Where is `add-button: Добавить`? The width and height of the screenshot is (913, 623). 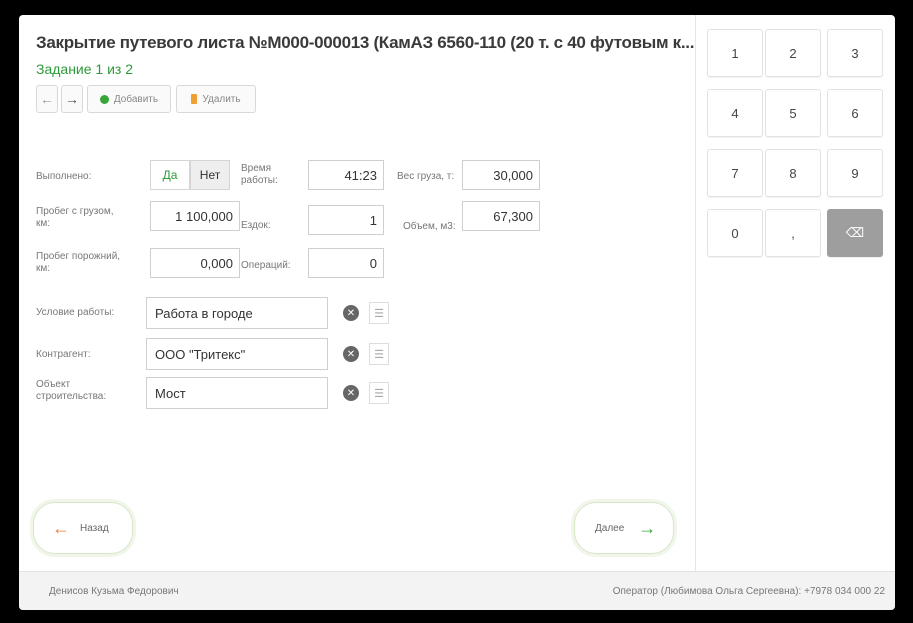
add-button: Добавить is located at coordinates (129, 99).